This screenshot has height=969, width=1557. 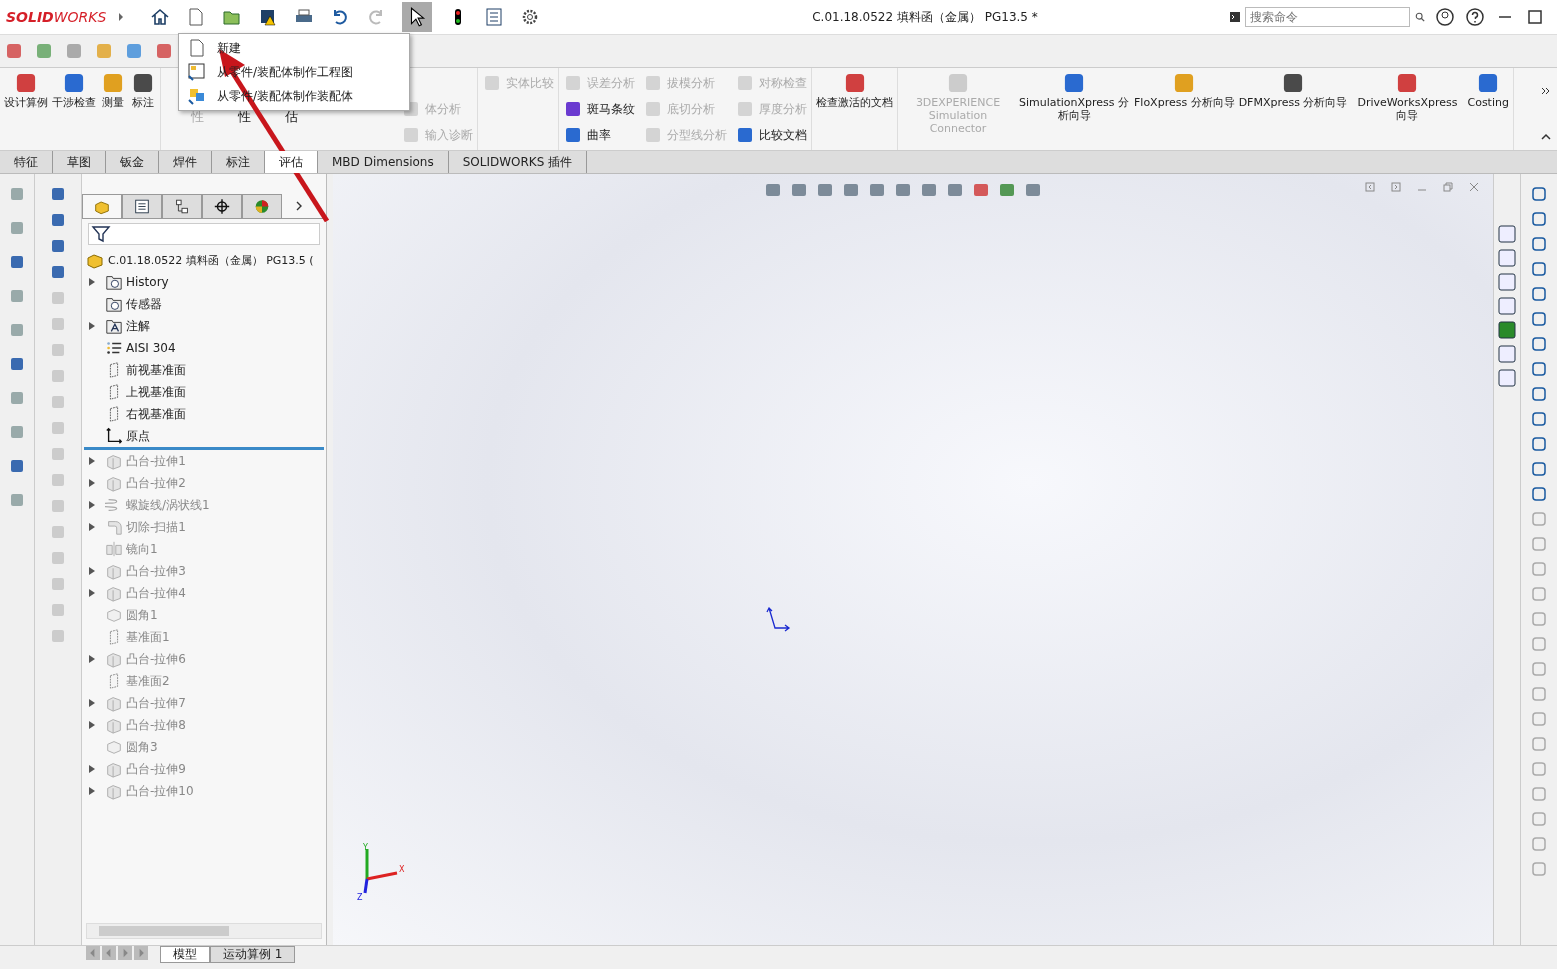 What do you see at coordinates (494, 17) in the screenshot?
I see `list-icon` at bounding box center [494, 17].